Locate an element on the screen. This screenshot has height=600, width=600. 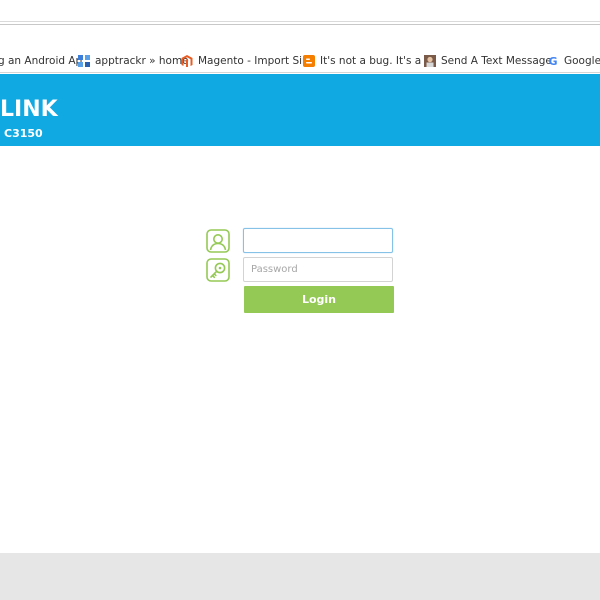
apptrackr-icon is located at coordinates (84, 61).